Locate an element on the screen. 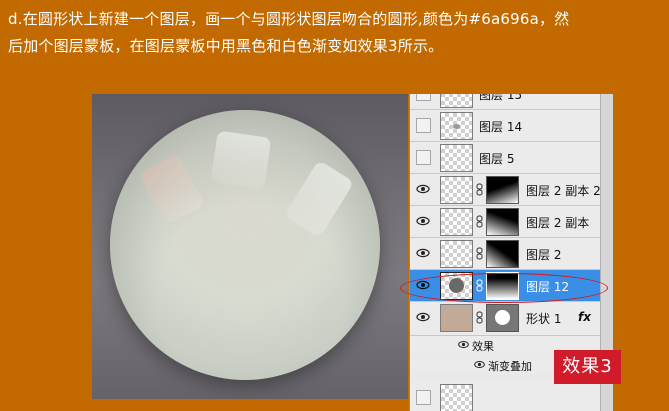 Image resolution: width=669 pixels, height=411 pixels. effects-label: 效果 is located at coordinates (483, 346).